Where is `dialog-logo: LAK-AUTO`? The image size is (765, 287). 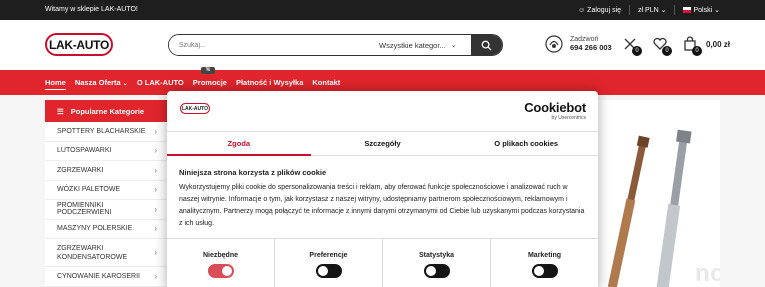 dialog-logo: LAK-AUTO is located at coordinates (195, 108).